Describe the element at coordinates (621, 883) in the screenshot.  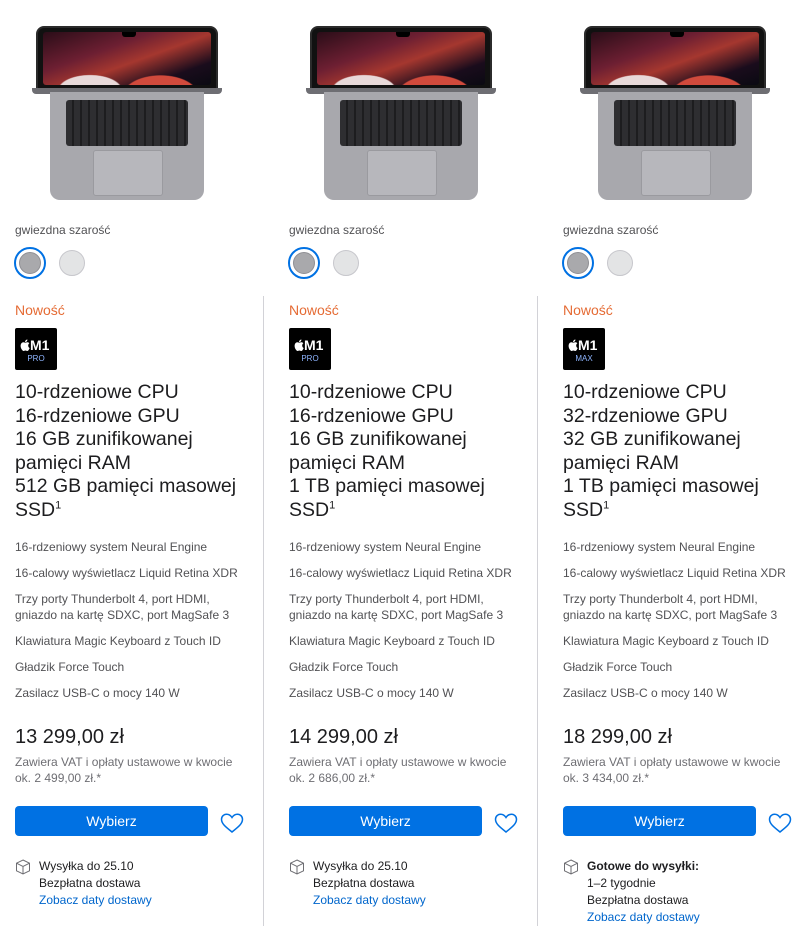
I see `shipping-time: 1–2 tygodnie` at that location.